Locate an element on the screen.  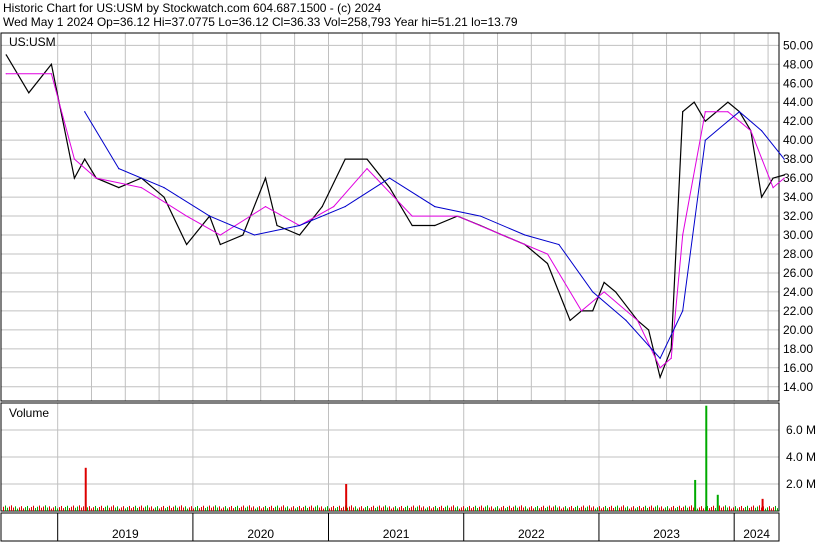
price-tick-label: 22.00 is located at coordinates (798, 311).